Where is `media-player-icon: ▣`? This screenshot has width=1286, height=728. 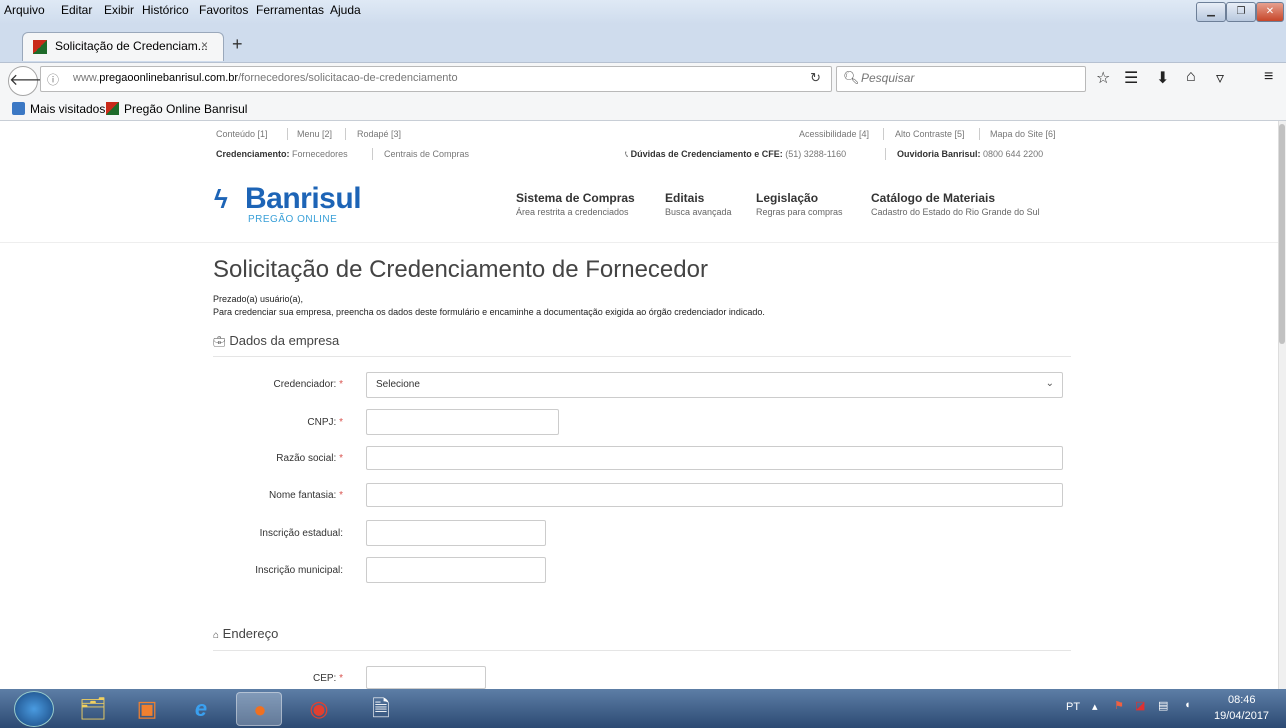
media-player-icon: ▣ is located at coordinates (147, 708).